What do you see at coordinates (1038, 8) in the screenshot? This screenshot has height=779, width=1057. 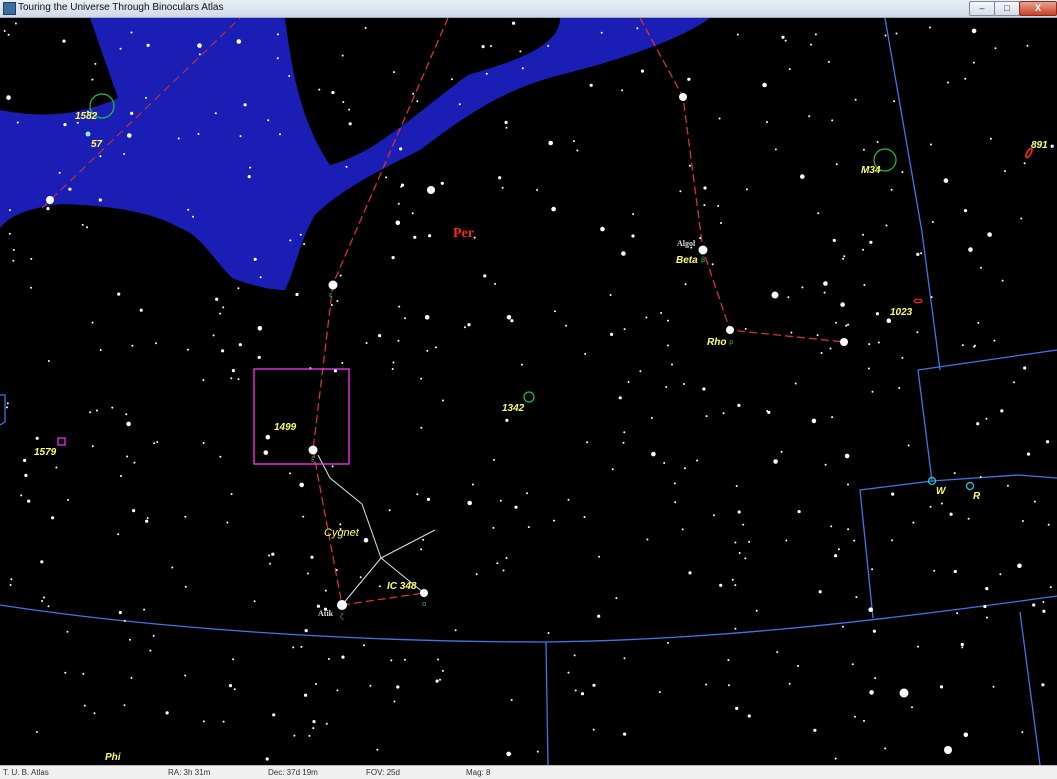 I see `close-button: X` at bounding box center [1038, 8].